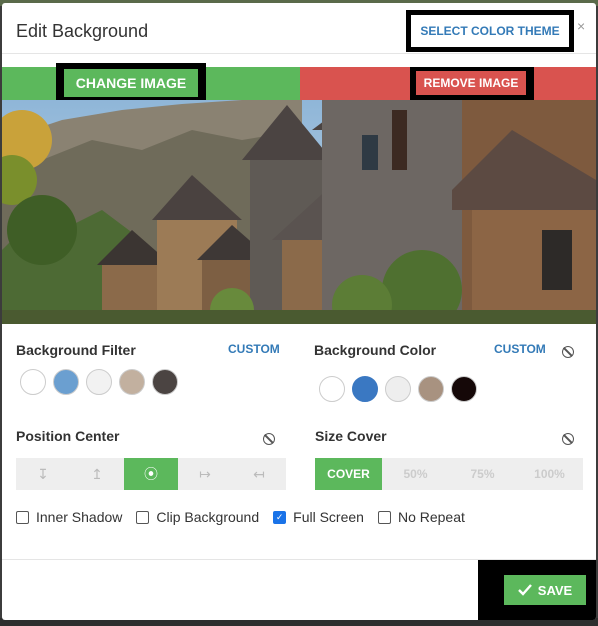 This screenshot has height=626, width=598. Describe the element at coordinates (269, 439) in the screenshot. I see `clear-position-icon` at that location.